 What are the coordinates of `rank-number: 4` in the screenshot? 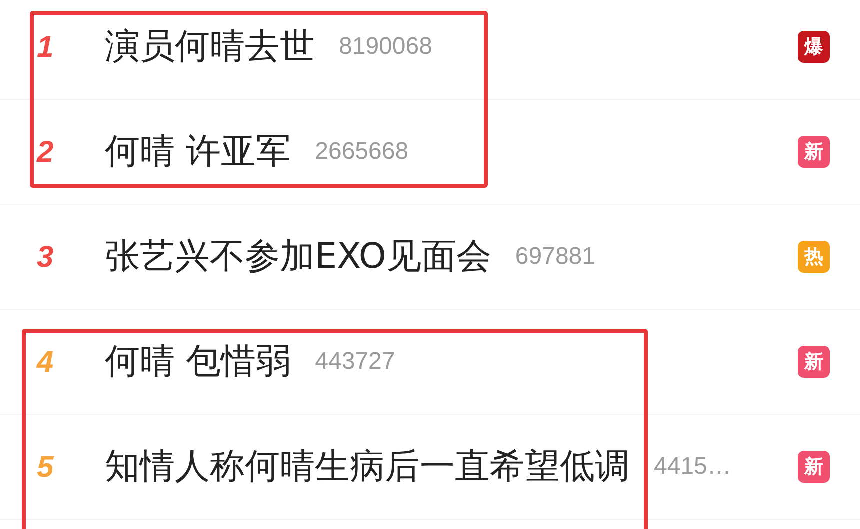 It's located at (45, 362).